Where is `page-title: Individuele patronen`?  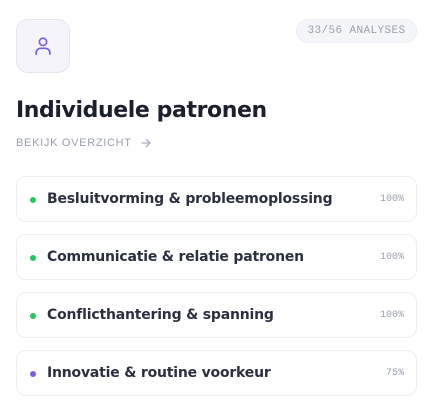
page-title: Individuele patronen is located at coordinates (141, 110).